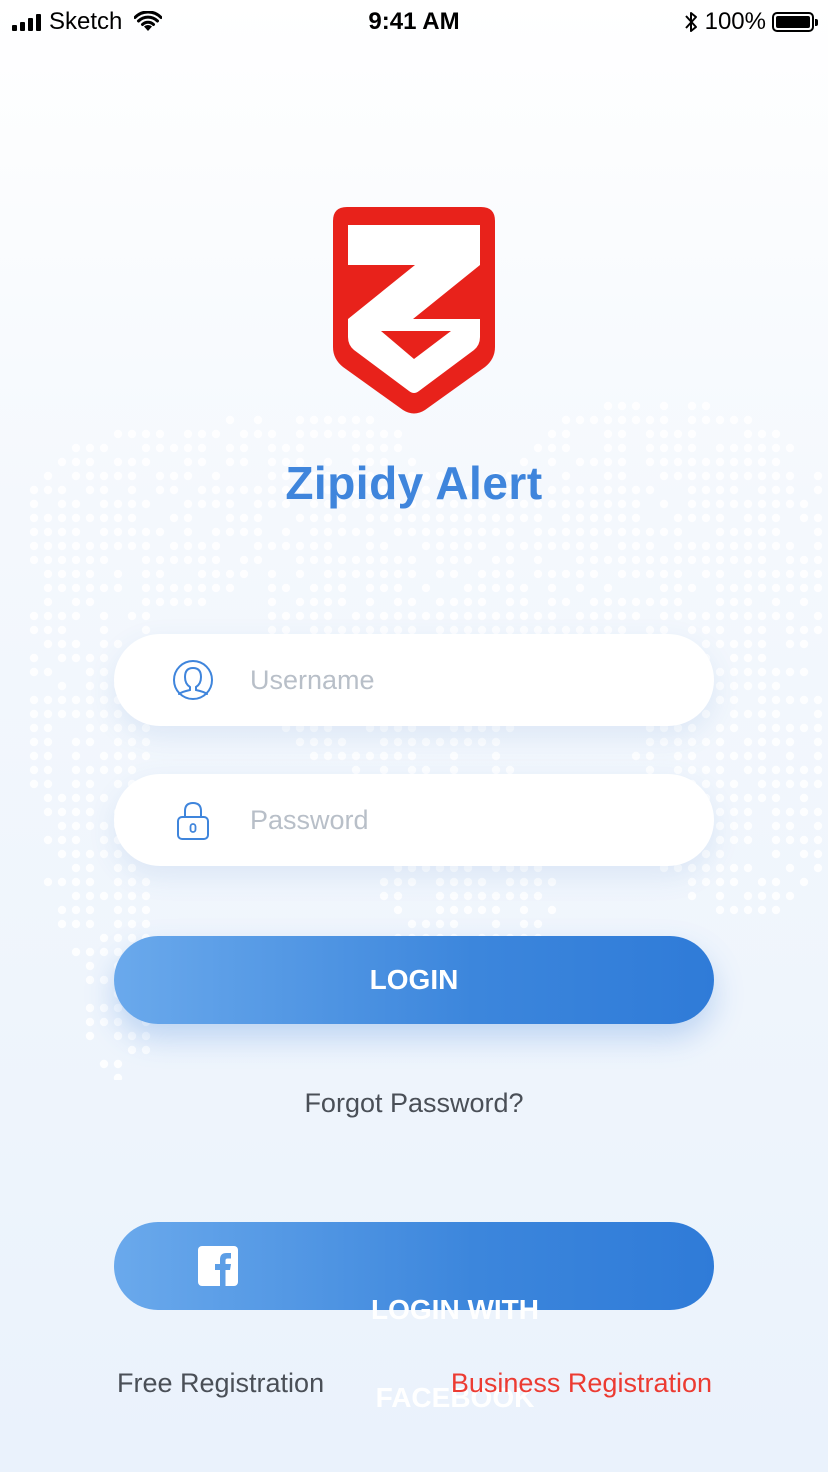 This screenshot has height=1472, width=828. I want to click on status-bar: Sketch 9:41 AM 100%, so click(414, 22).